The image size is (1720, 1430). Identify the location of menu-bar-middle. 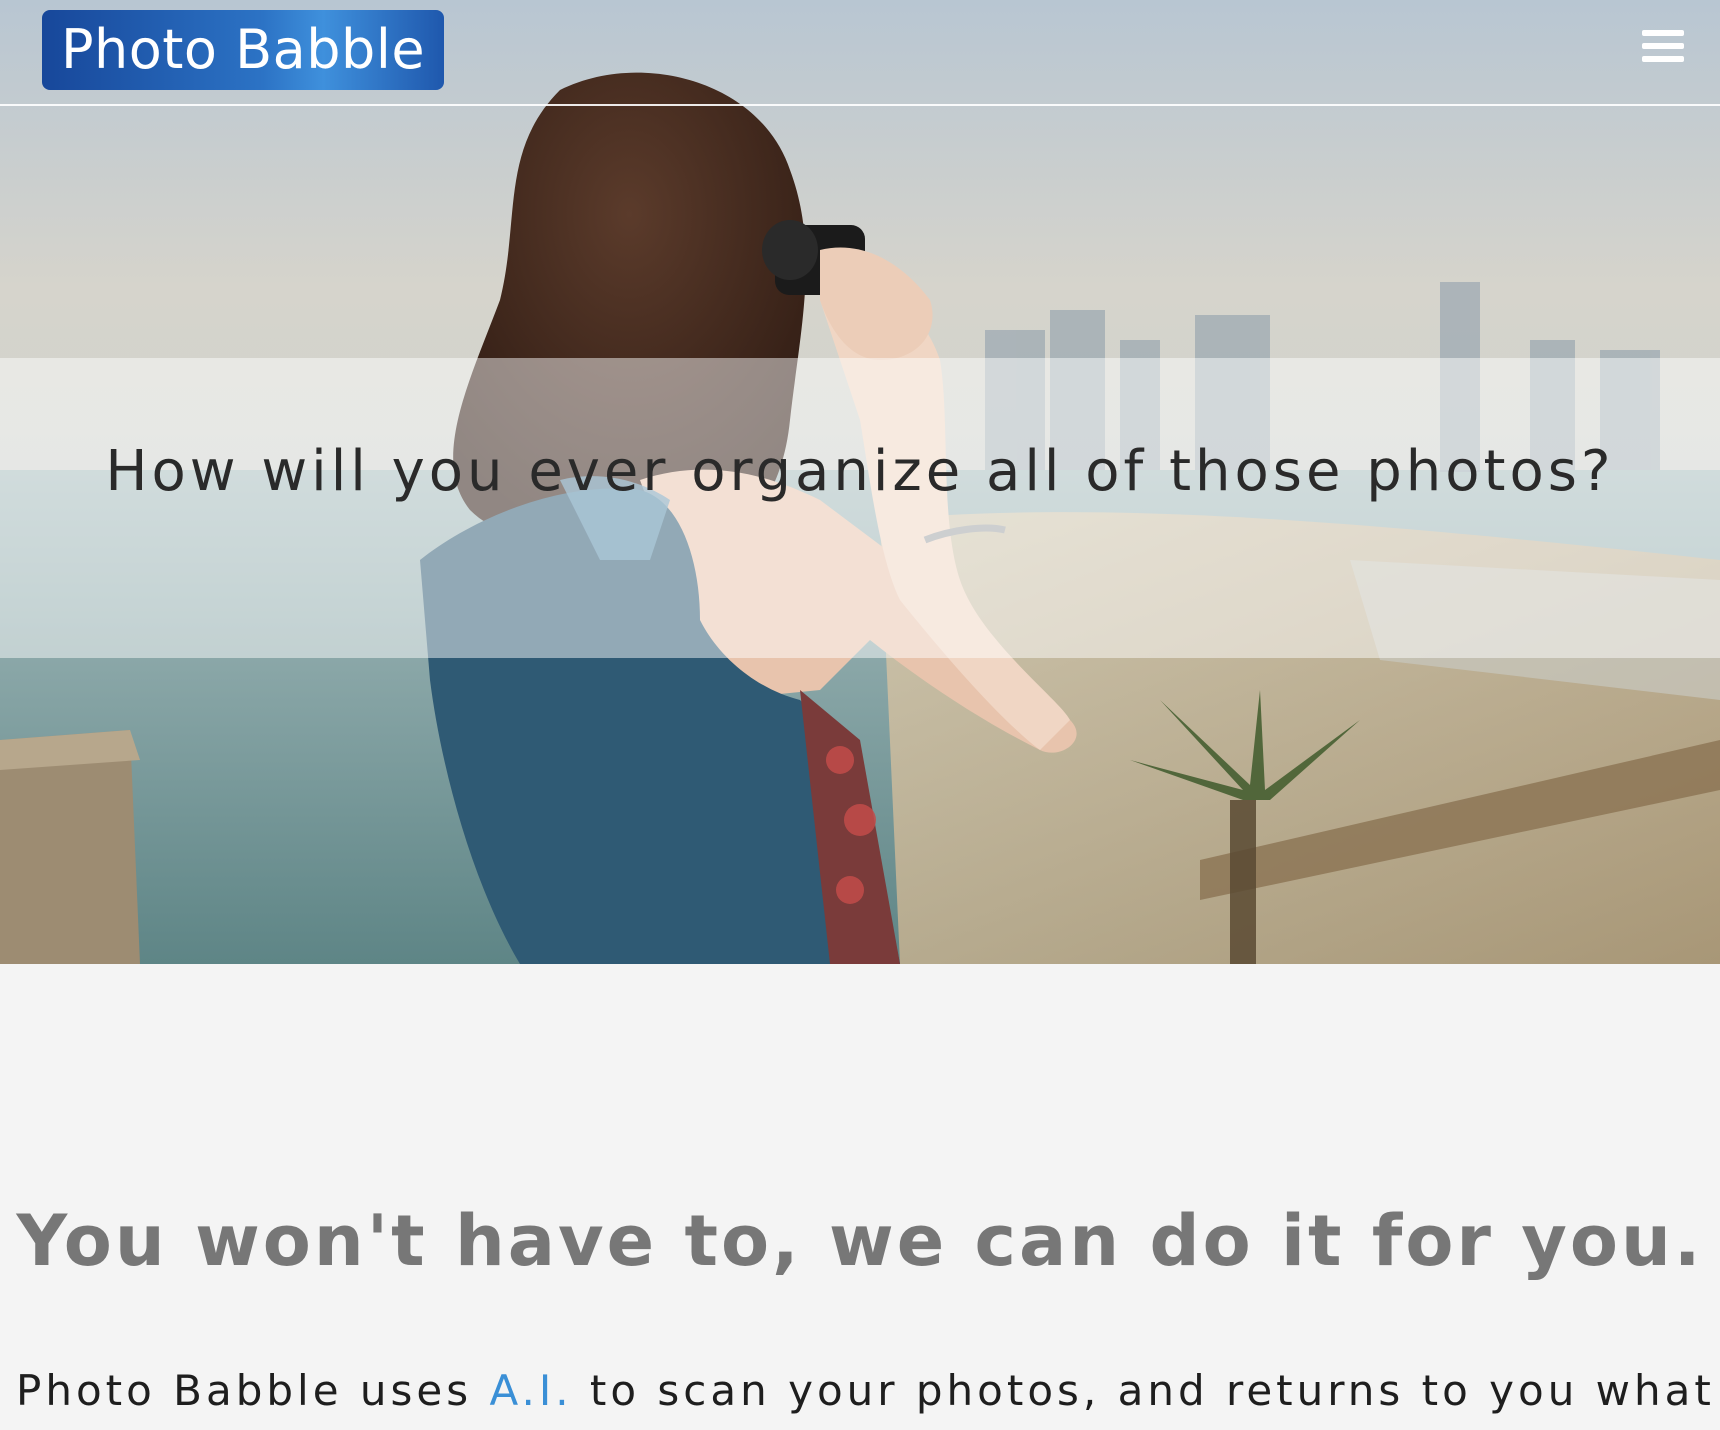
(1663, 46).